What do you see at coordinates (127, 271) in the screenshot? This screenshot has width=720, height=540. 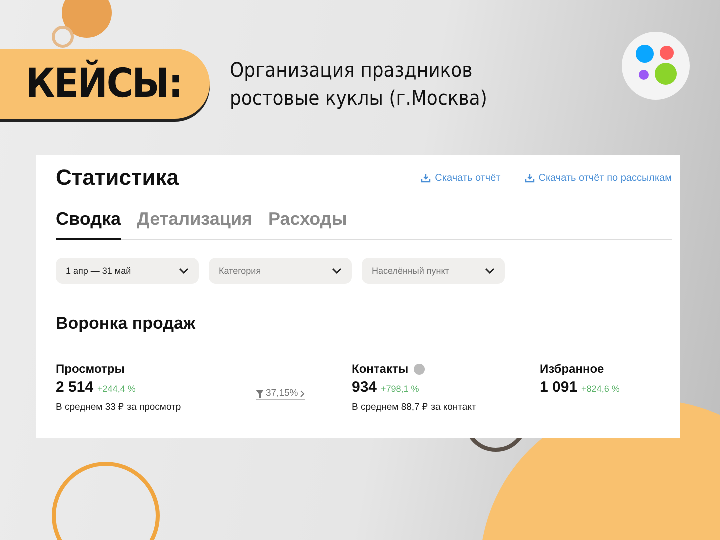 I see `filter-dropdown: 1 апр — 31 май` at bounding box center [127, 271].